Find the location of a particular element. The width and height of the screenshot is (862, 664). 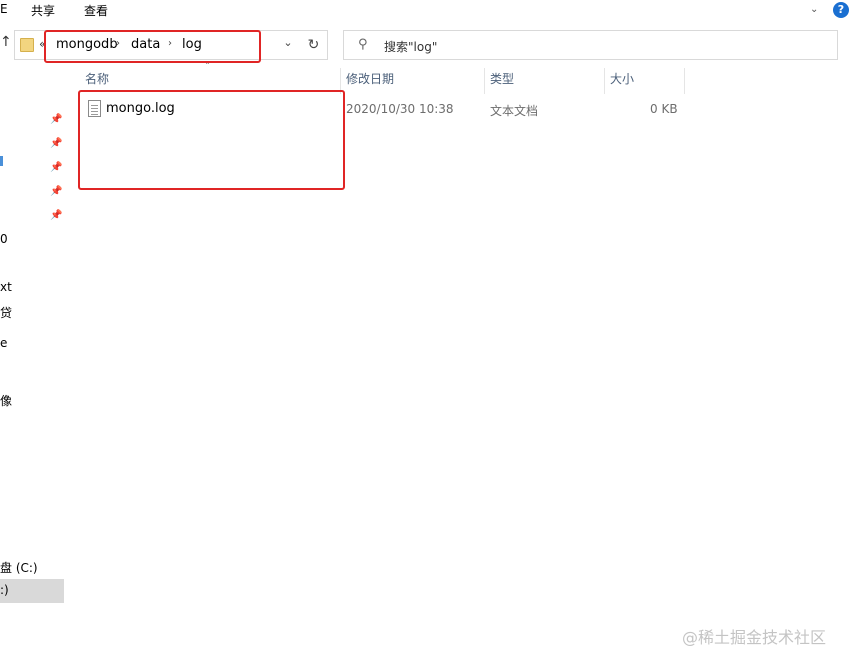

annotation-box-address is located at coordinates (152, 46).